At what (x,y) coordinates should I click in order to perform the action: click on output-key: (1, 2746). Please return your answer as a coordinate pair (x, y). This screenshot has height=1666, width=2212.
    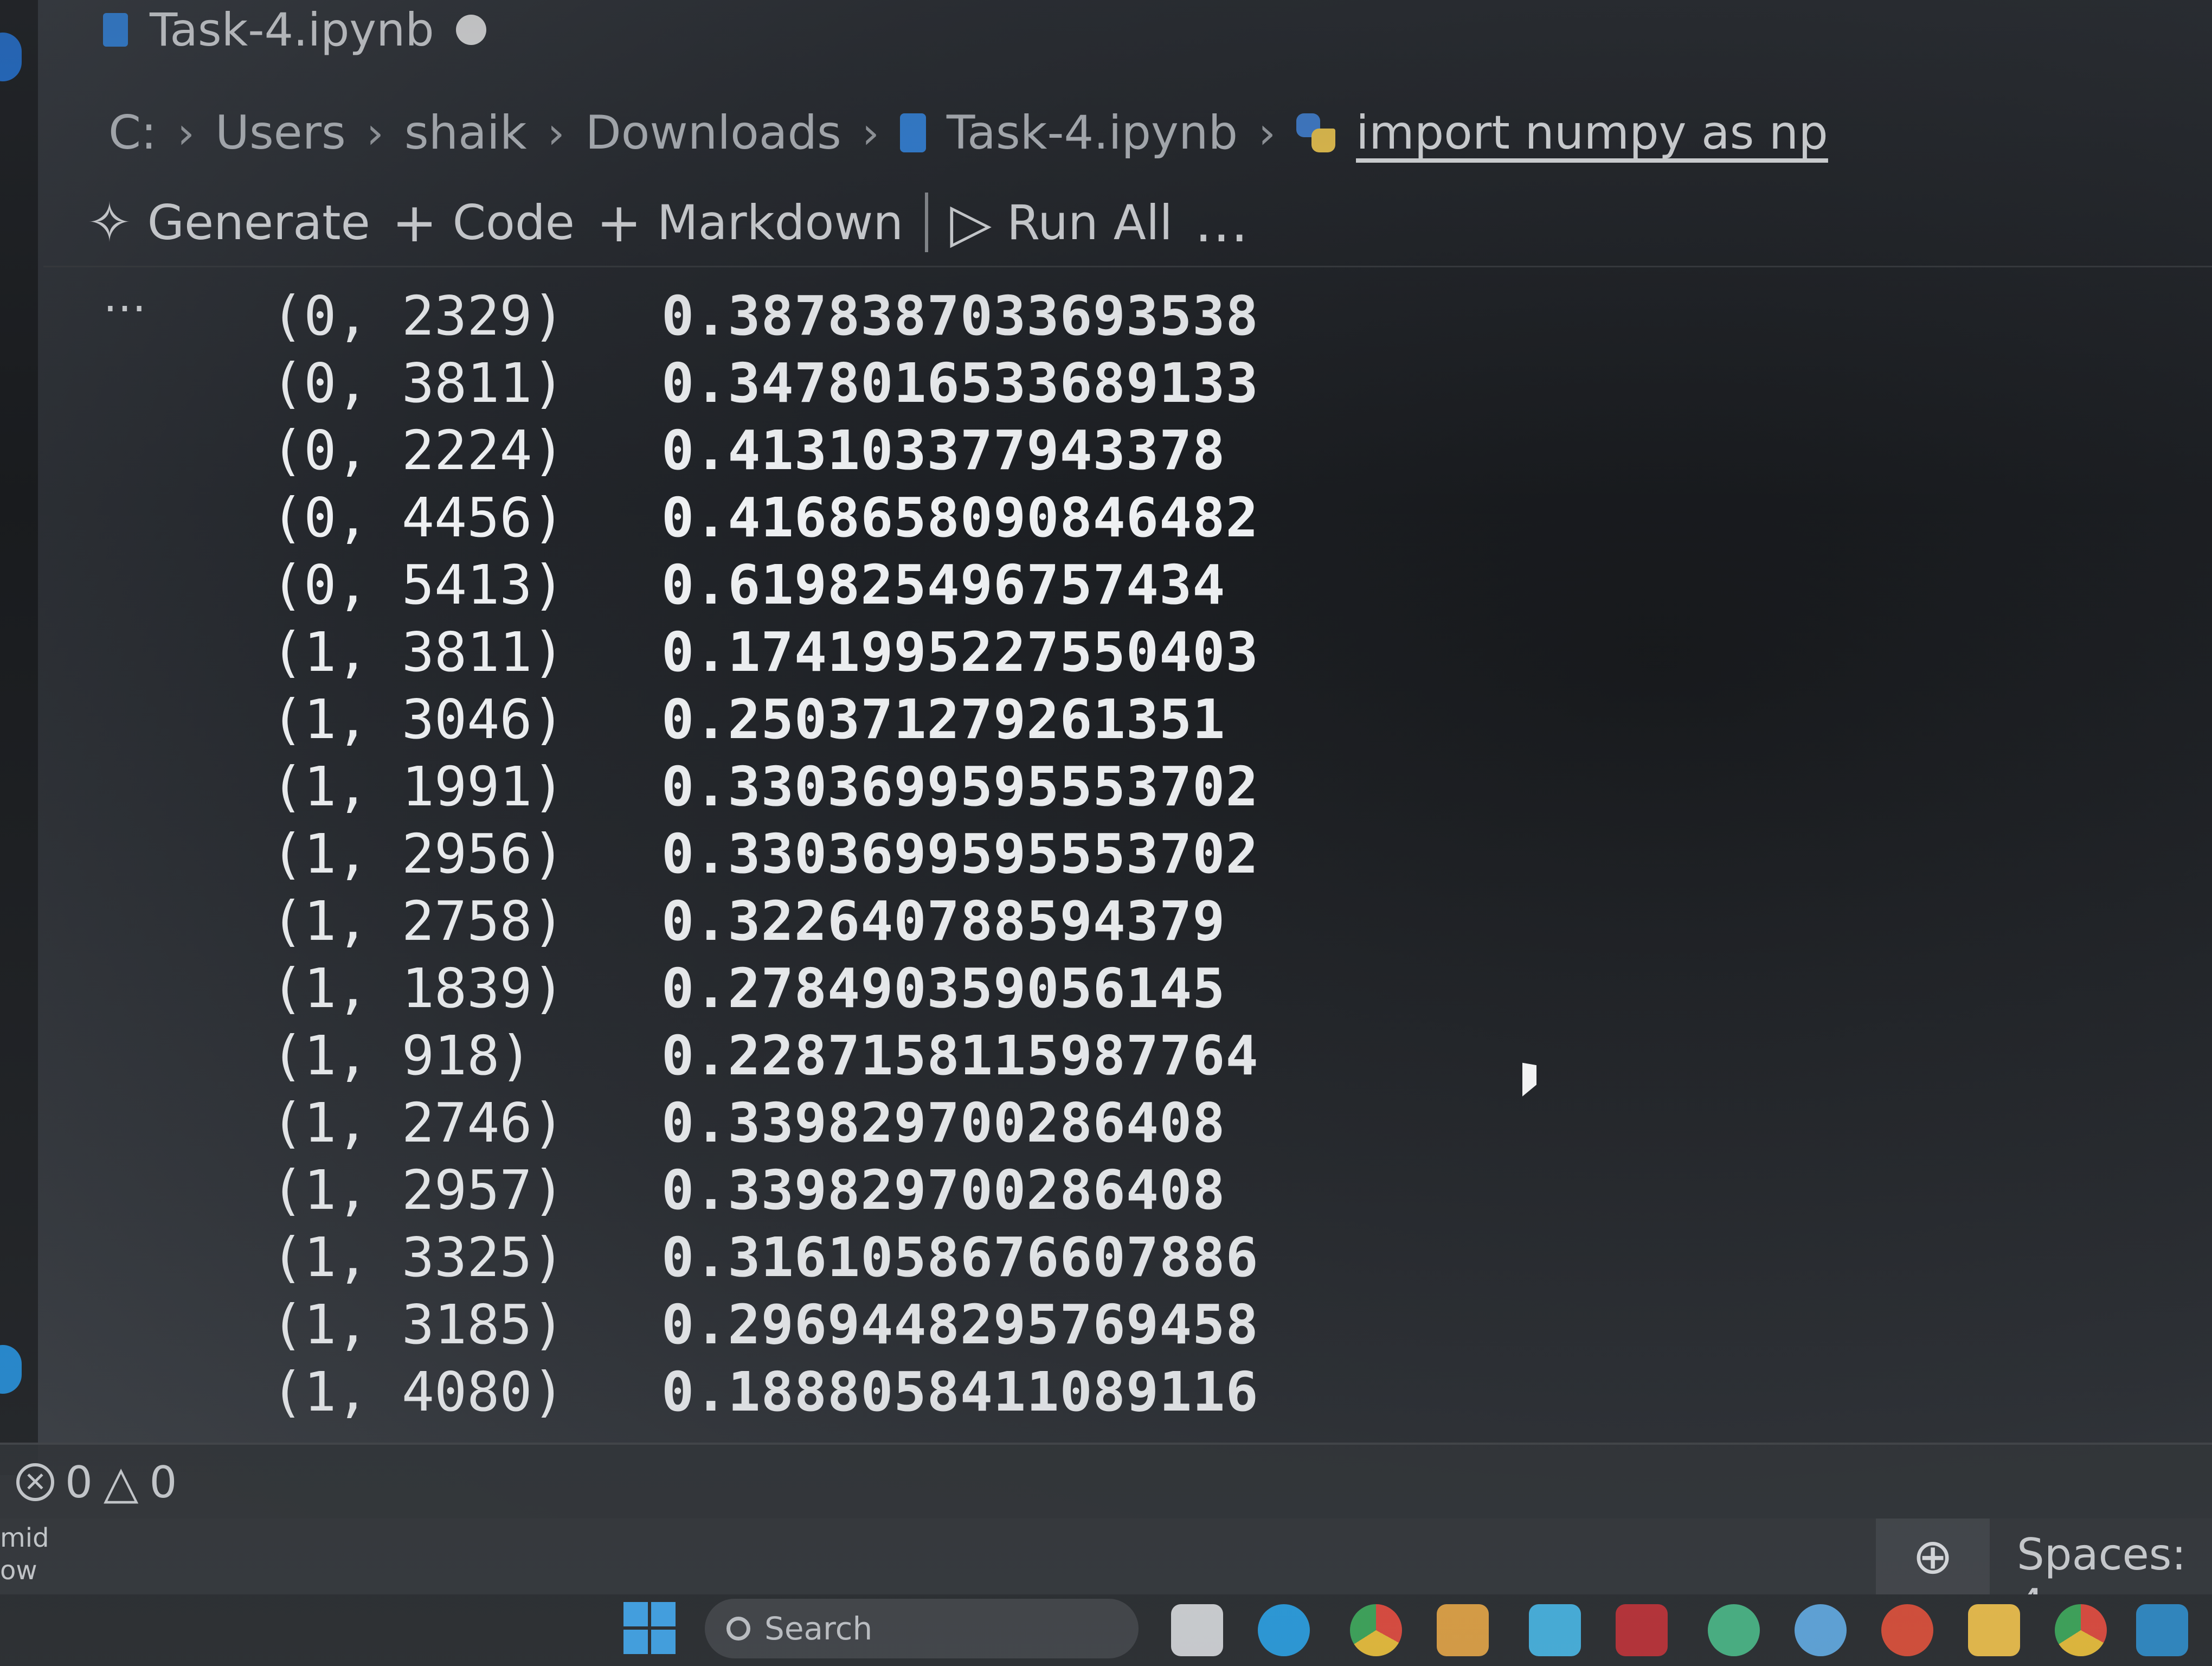
    Looking at the image, I should click on (418, 1123).